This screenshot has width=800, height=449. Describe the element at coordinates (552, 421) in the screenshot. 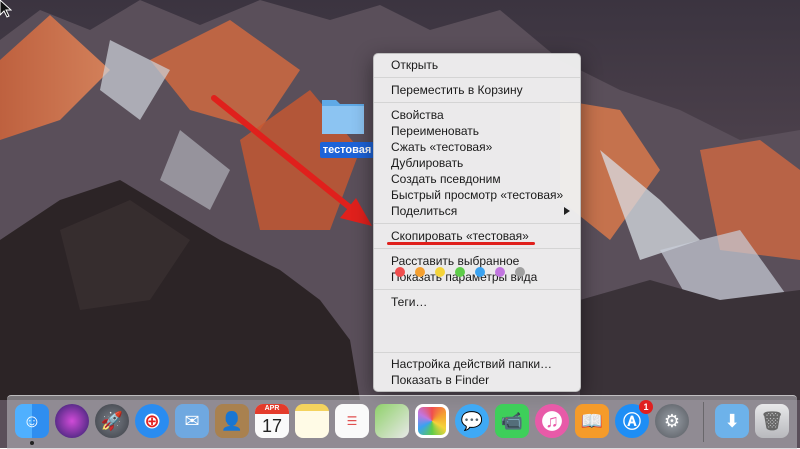

I see `itunes-icon: ♫` at that location.